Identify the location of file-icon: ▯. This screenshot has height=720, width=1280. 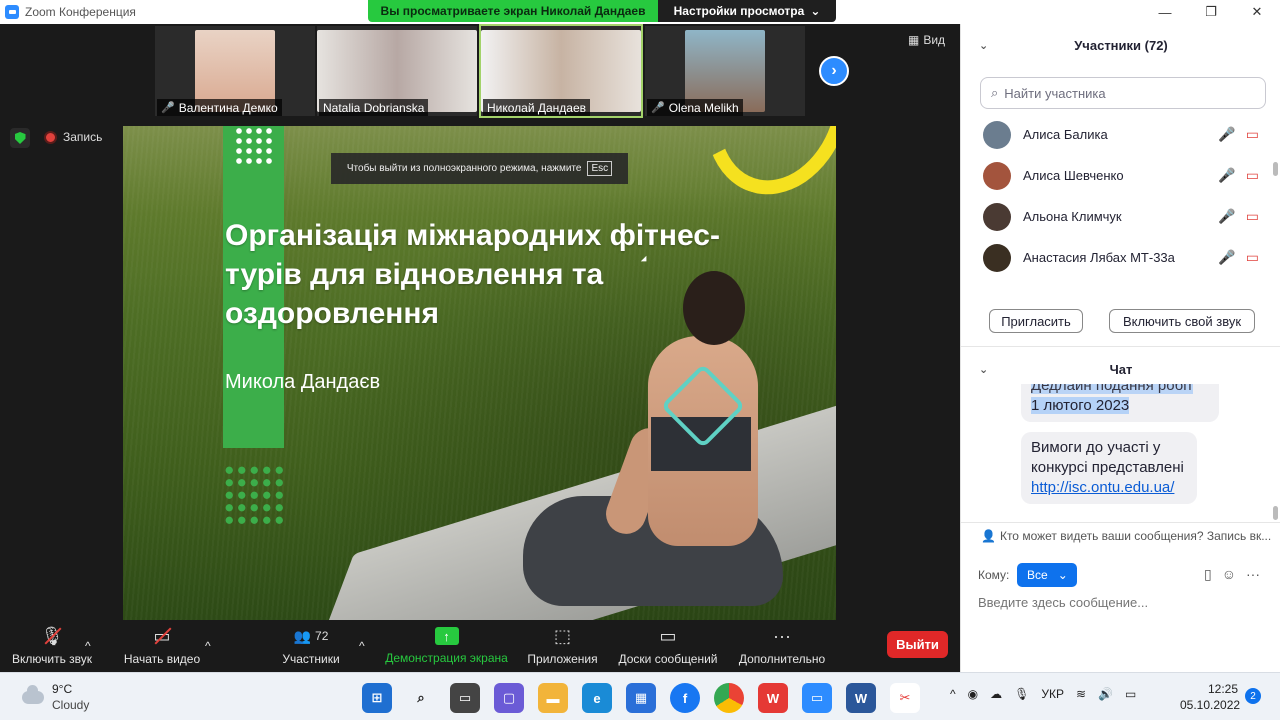
(1208, 574).